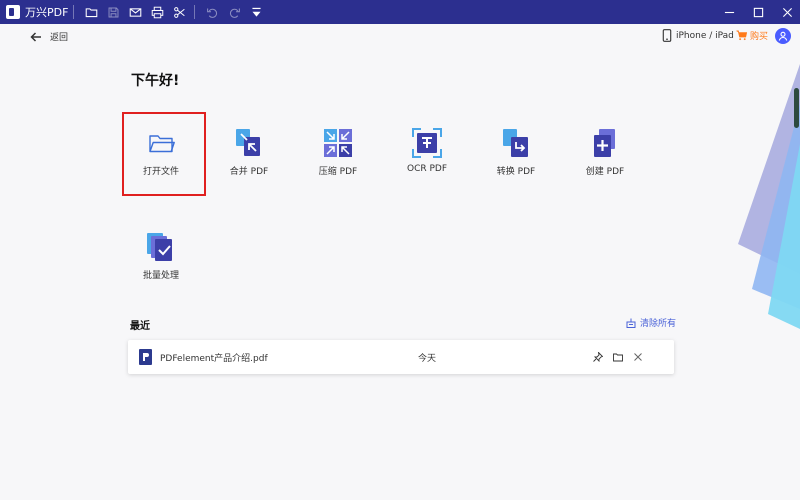 This screenshot has height=500, width=800. I want to click on tool-label: 批量处理, so click(160, 276).